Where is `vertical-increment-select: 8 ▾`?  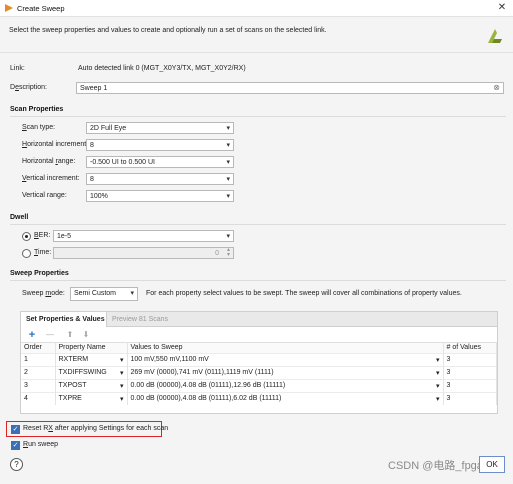 vertical-increment-select: 8 ▾ is located at coordinates (160, 179).